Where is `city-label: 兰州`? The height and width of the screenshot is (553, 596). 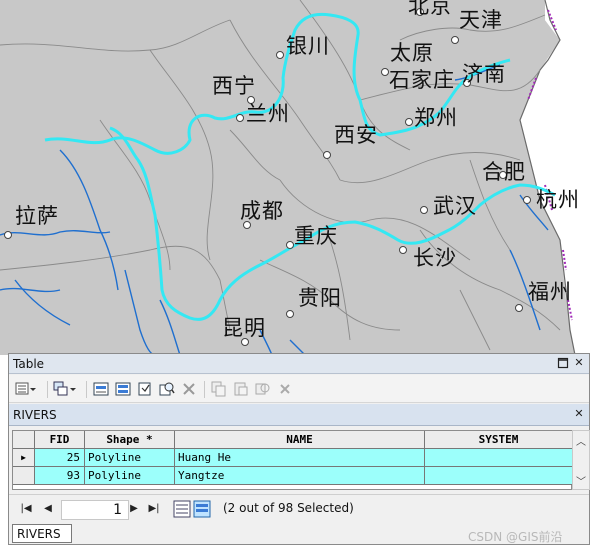
city-label: 兰州 is located at coordinates (268, 114).